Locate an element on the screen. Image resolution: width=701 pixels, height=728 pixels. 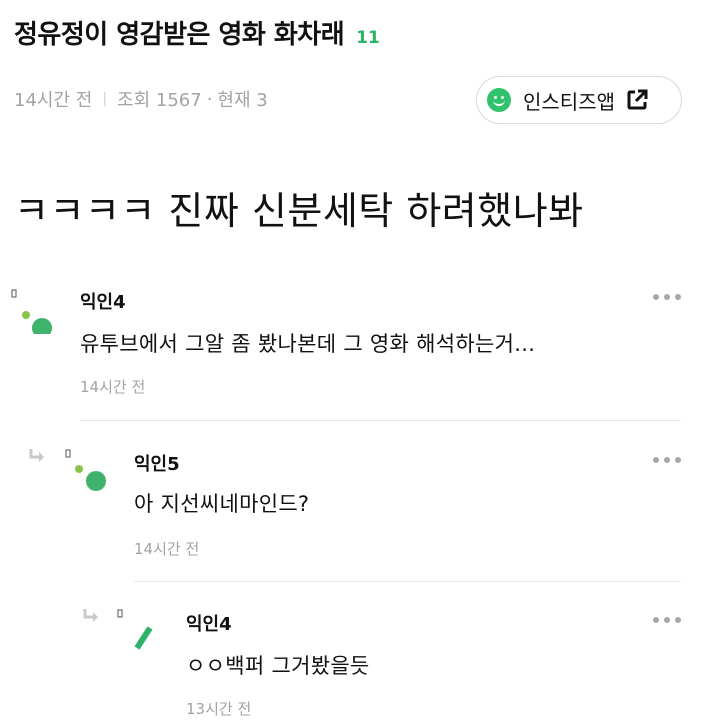
post-views: 조회 1567 is located at coordinates (159, 100).